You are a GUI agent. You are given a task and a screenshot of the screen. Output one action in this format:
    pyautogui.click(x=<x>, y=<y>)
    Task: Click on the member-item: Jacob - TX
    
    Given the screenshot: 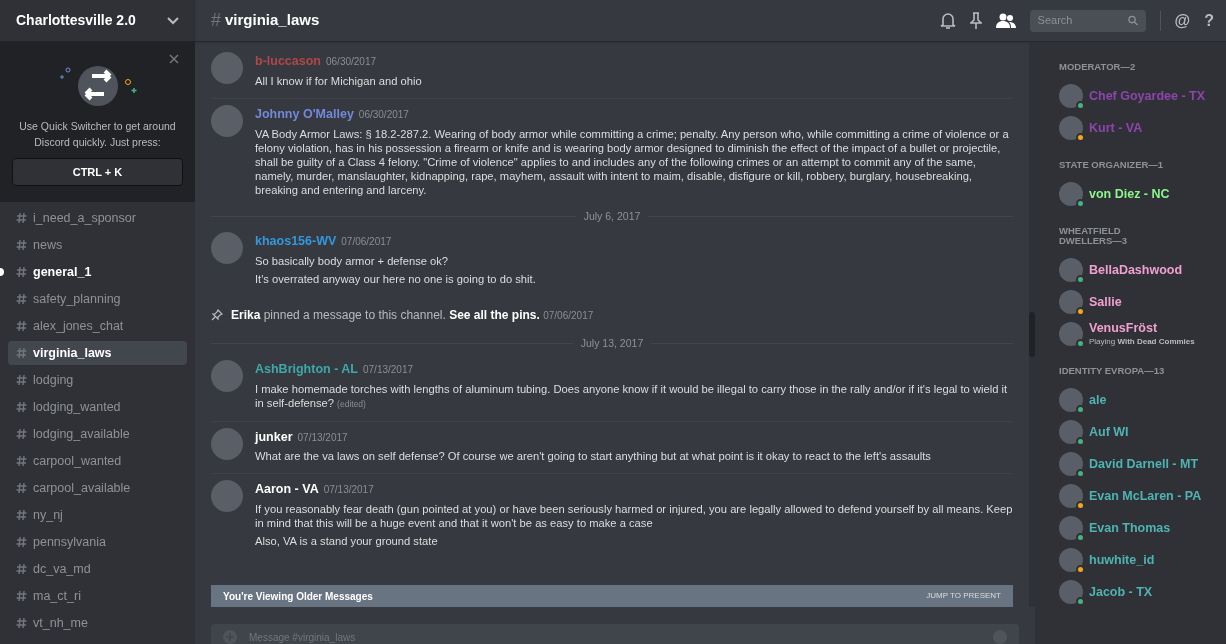 What is the action you would take?
    pyautogui.click(x=1142, y=592)
    